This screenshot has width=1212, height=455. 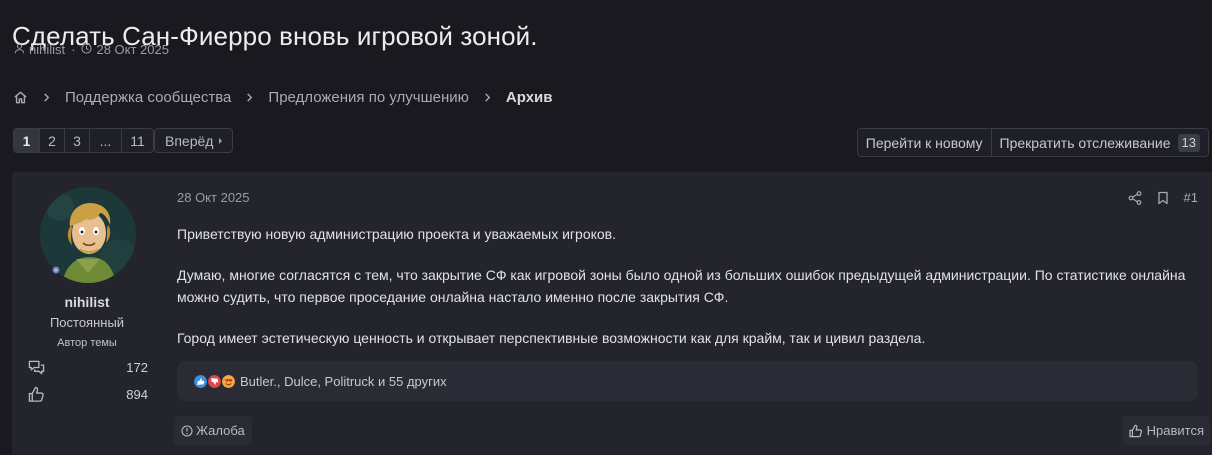 What do you see at coordinates (56, 270) in the screenshot?
I see `user-badge-icon` at bounding box center [56, 270].